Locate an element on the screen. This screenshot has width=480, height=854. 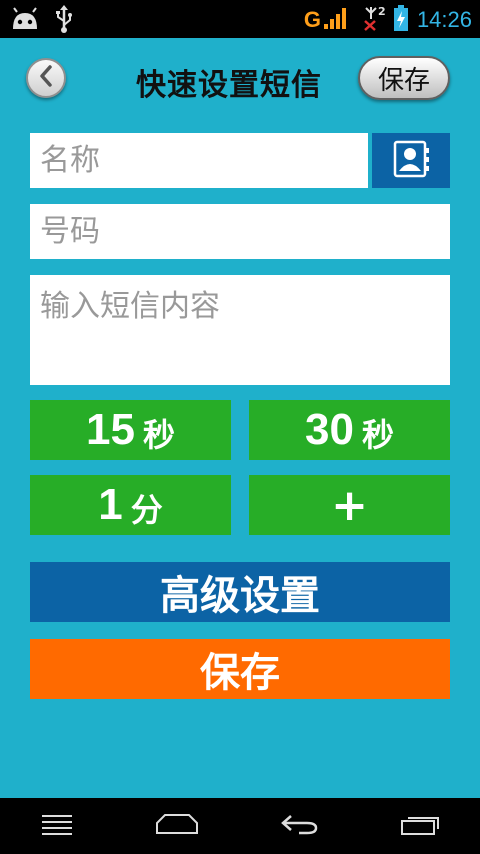
contact-book-icon is located at coordinates (411, 161).